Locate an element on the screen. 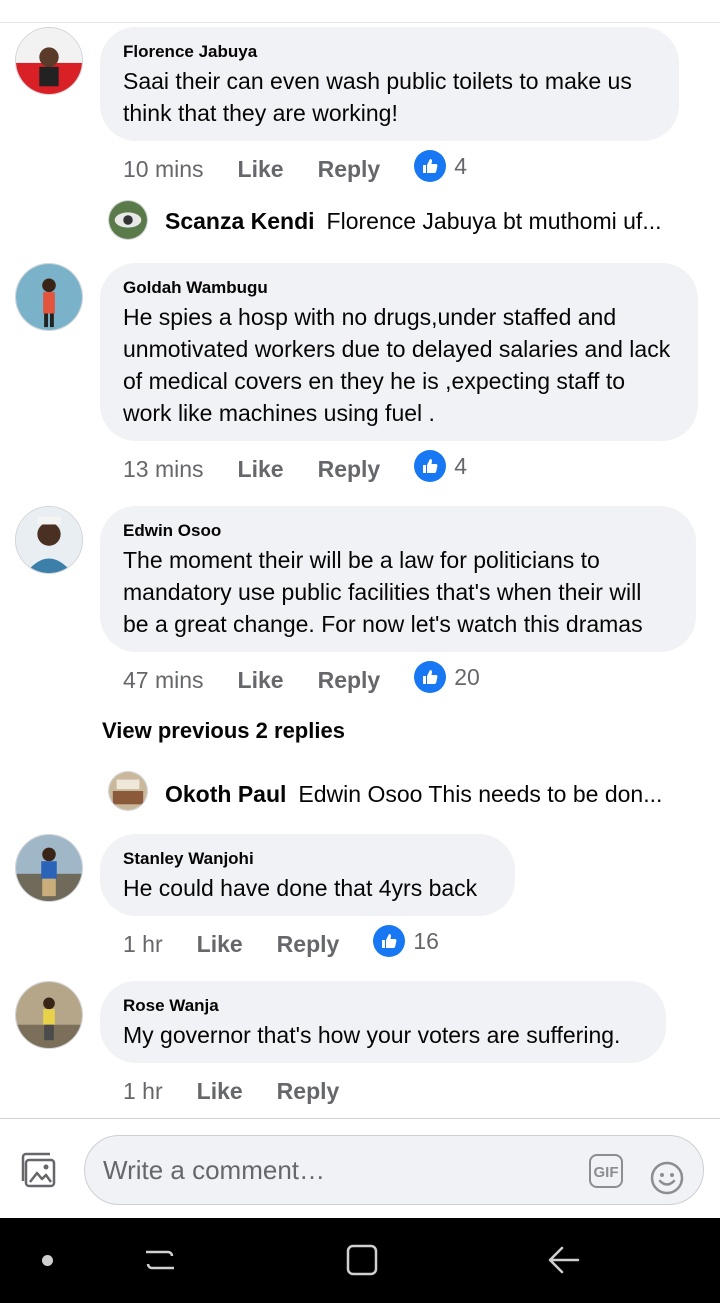 The width and height of the screenshot is (720, 1303). gif-icon: GIF is located at coordinates (606, 1171).